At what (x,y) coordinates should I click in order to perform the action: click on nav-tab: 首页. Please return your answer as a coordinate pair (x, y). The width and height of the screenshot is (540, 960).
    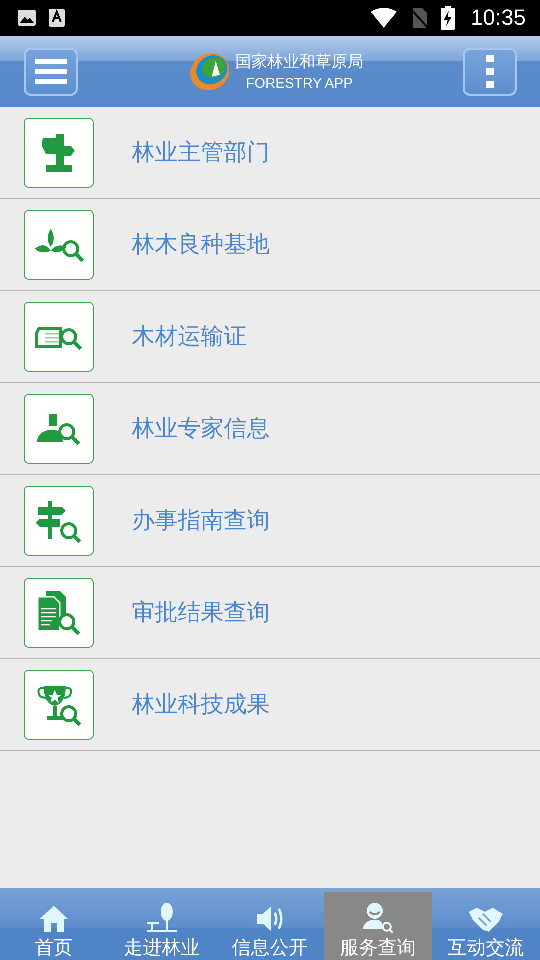
    Looking at the image, I should click on (54, 926).